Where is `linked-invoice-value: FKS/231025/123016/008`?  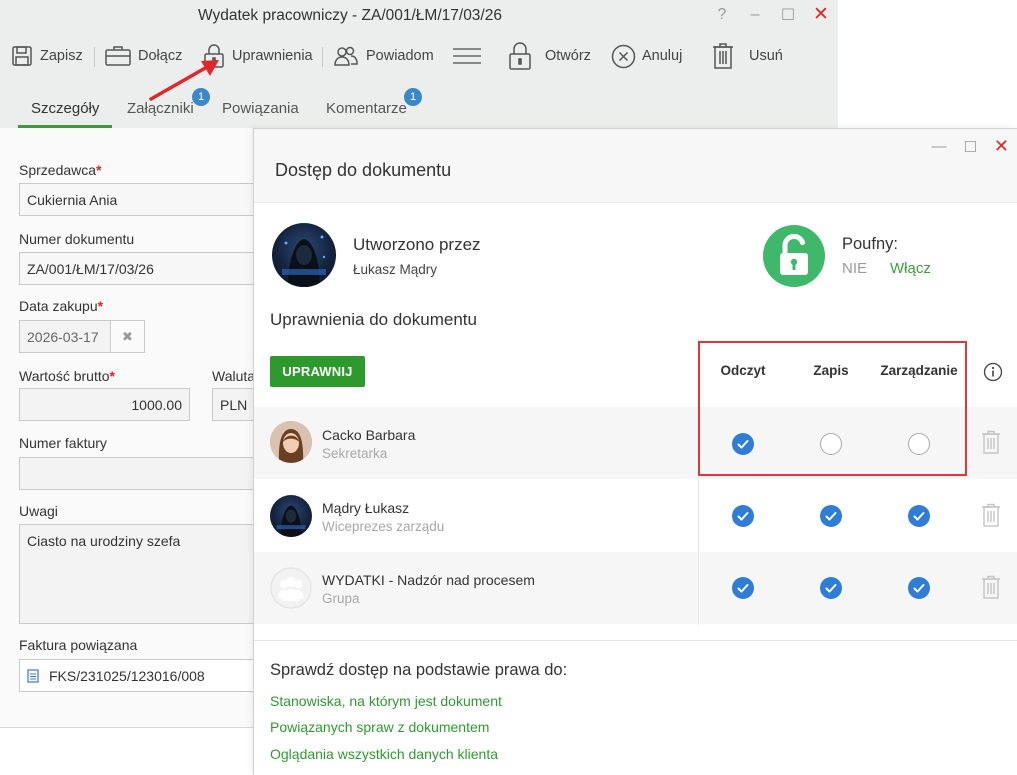
linked-invoice-value: FKS/231025/123016/008 is located at coordinates (127, 675).